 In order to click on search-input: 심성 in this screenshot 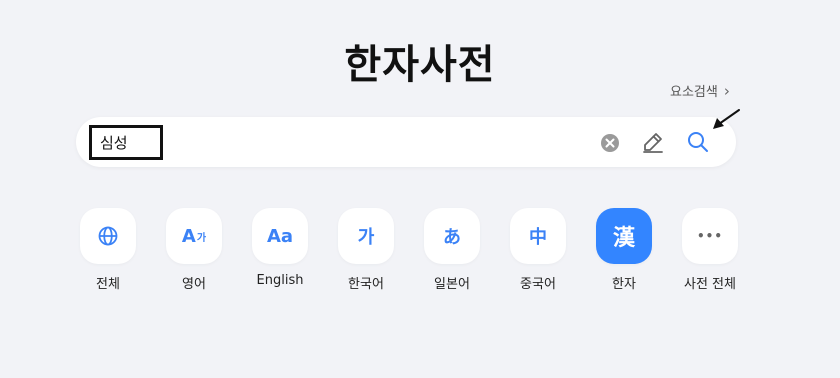, I will do `click(126, 142)`.